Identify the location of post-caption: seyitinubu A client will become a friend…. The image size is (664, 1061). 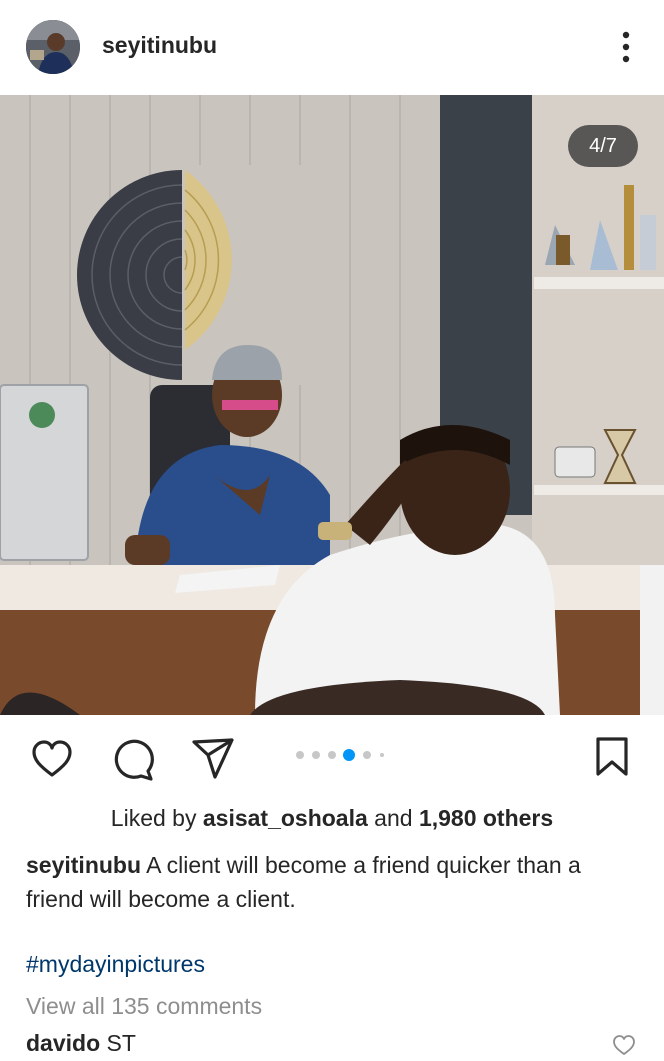
(331, 882).